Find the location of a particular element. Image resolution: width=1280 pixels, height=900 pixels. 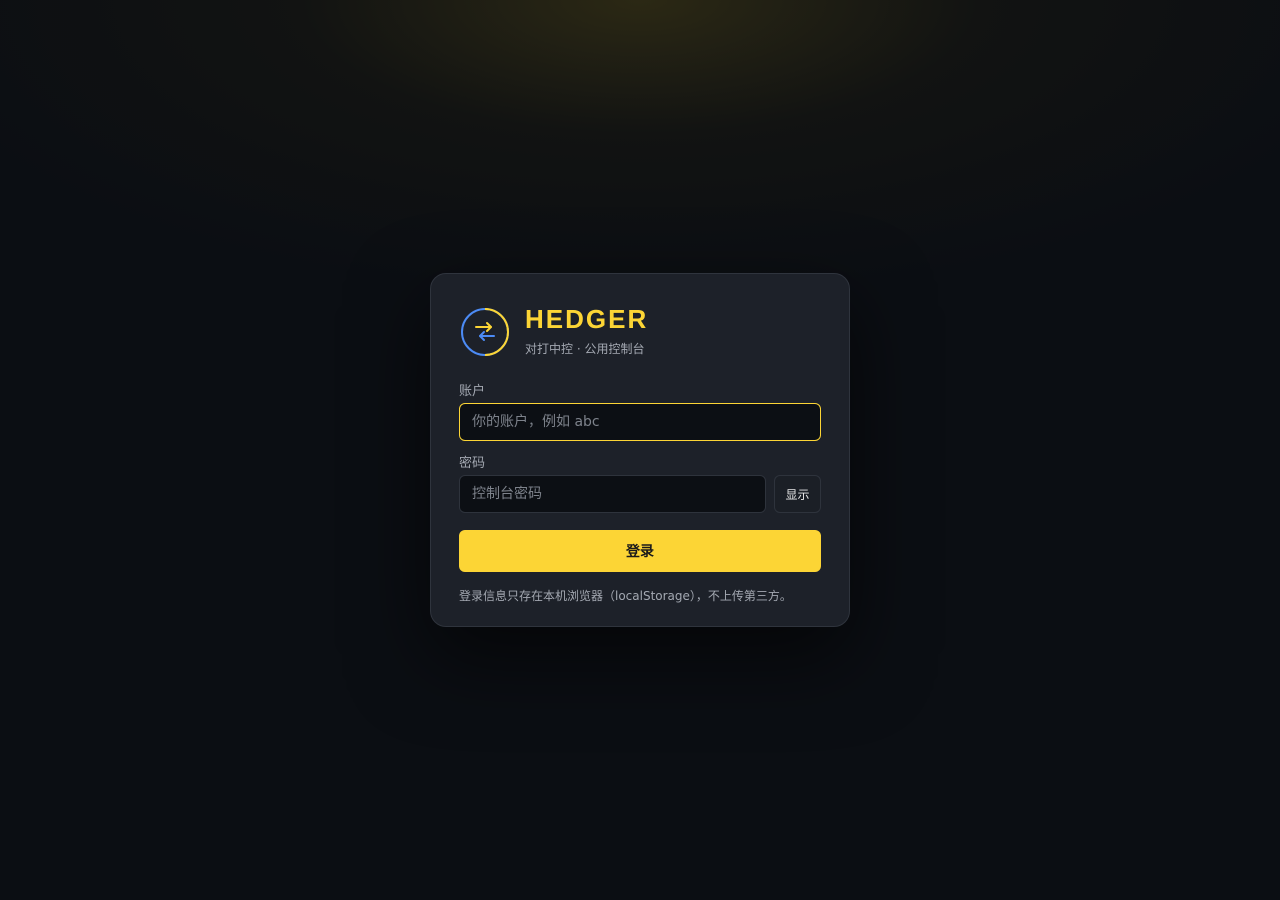

brand-text: HEDGER 对打中控 · 公用控制台 is located at coordinates (586, 330).